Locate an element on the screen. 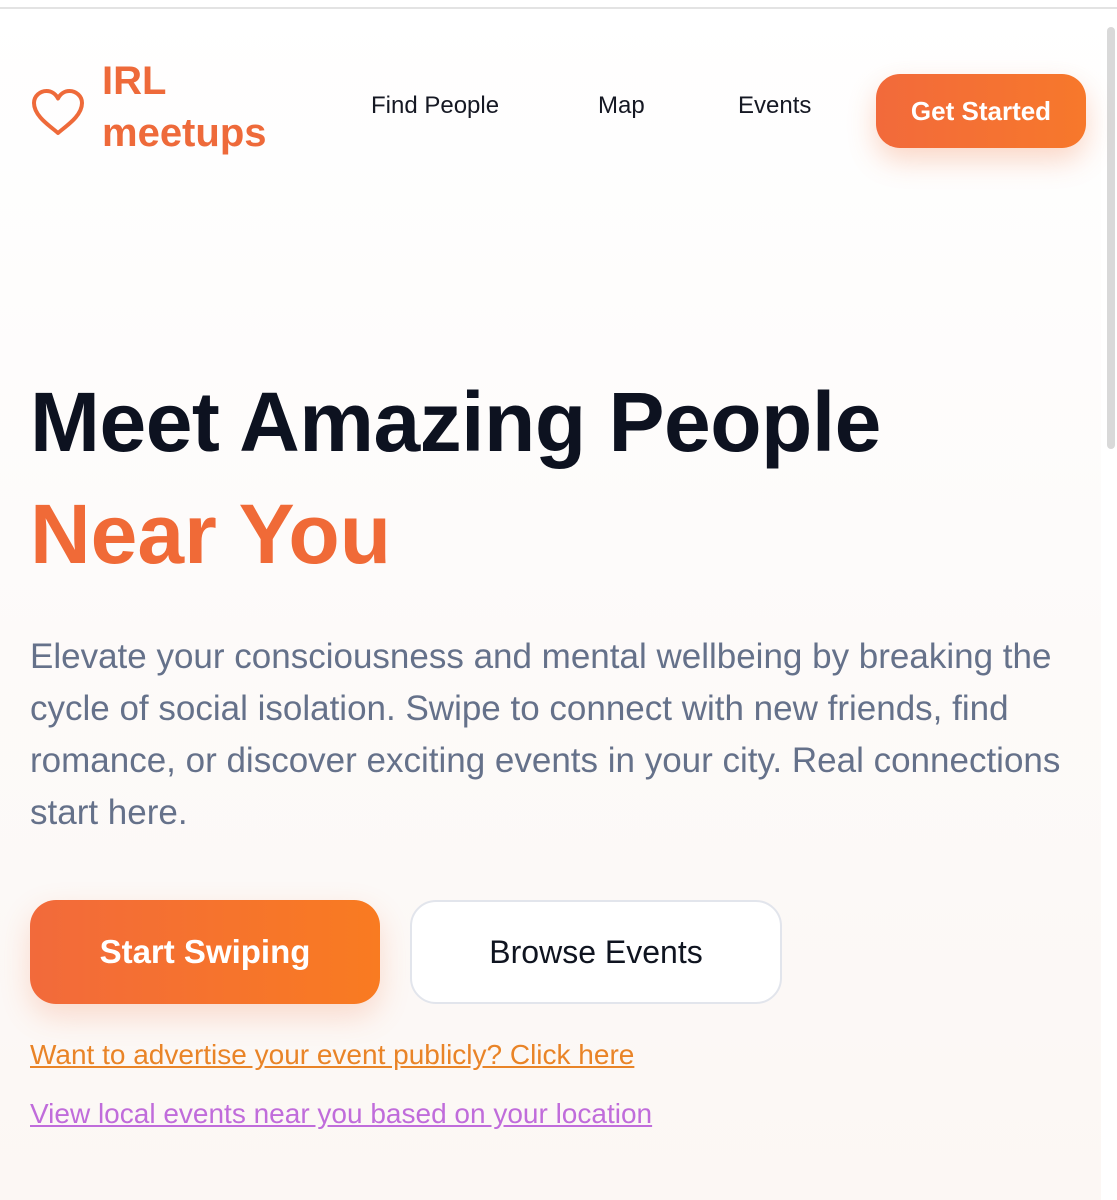 The width and height of the screenshot is (1117, 1200). top-border is located at coordinates (558, 8).